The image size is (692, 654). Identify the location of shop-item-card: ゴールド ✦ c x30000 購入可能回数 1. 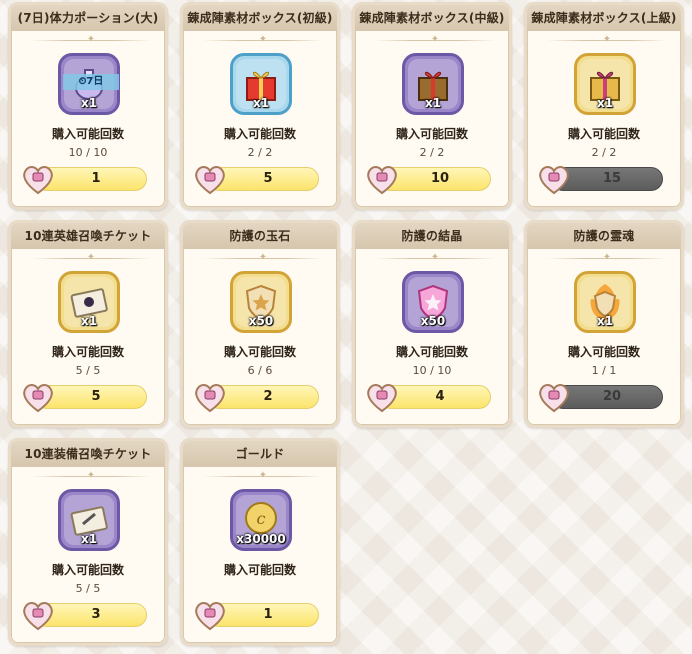
(260, 542).